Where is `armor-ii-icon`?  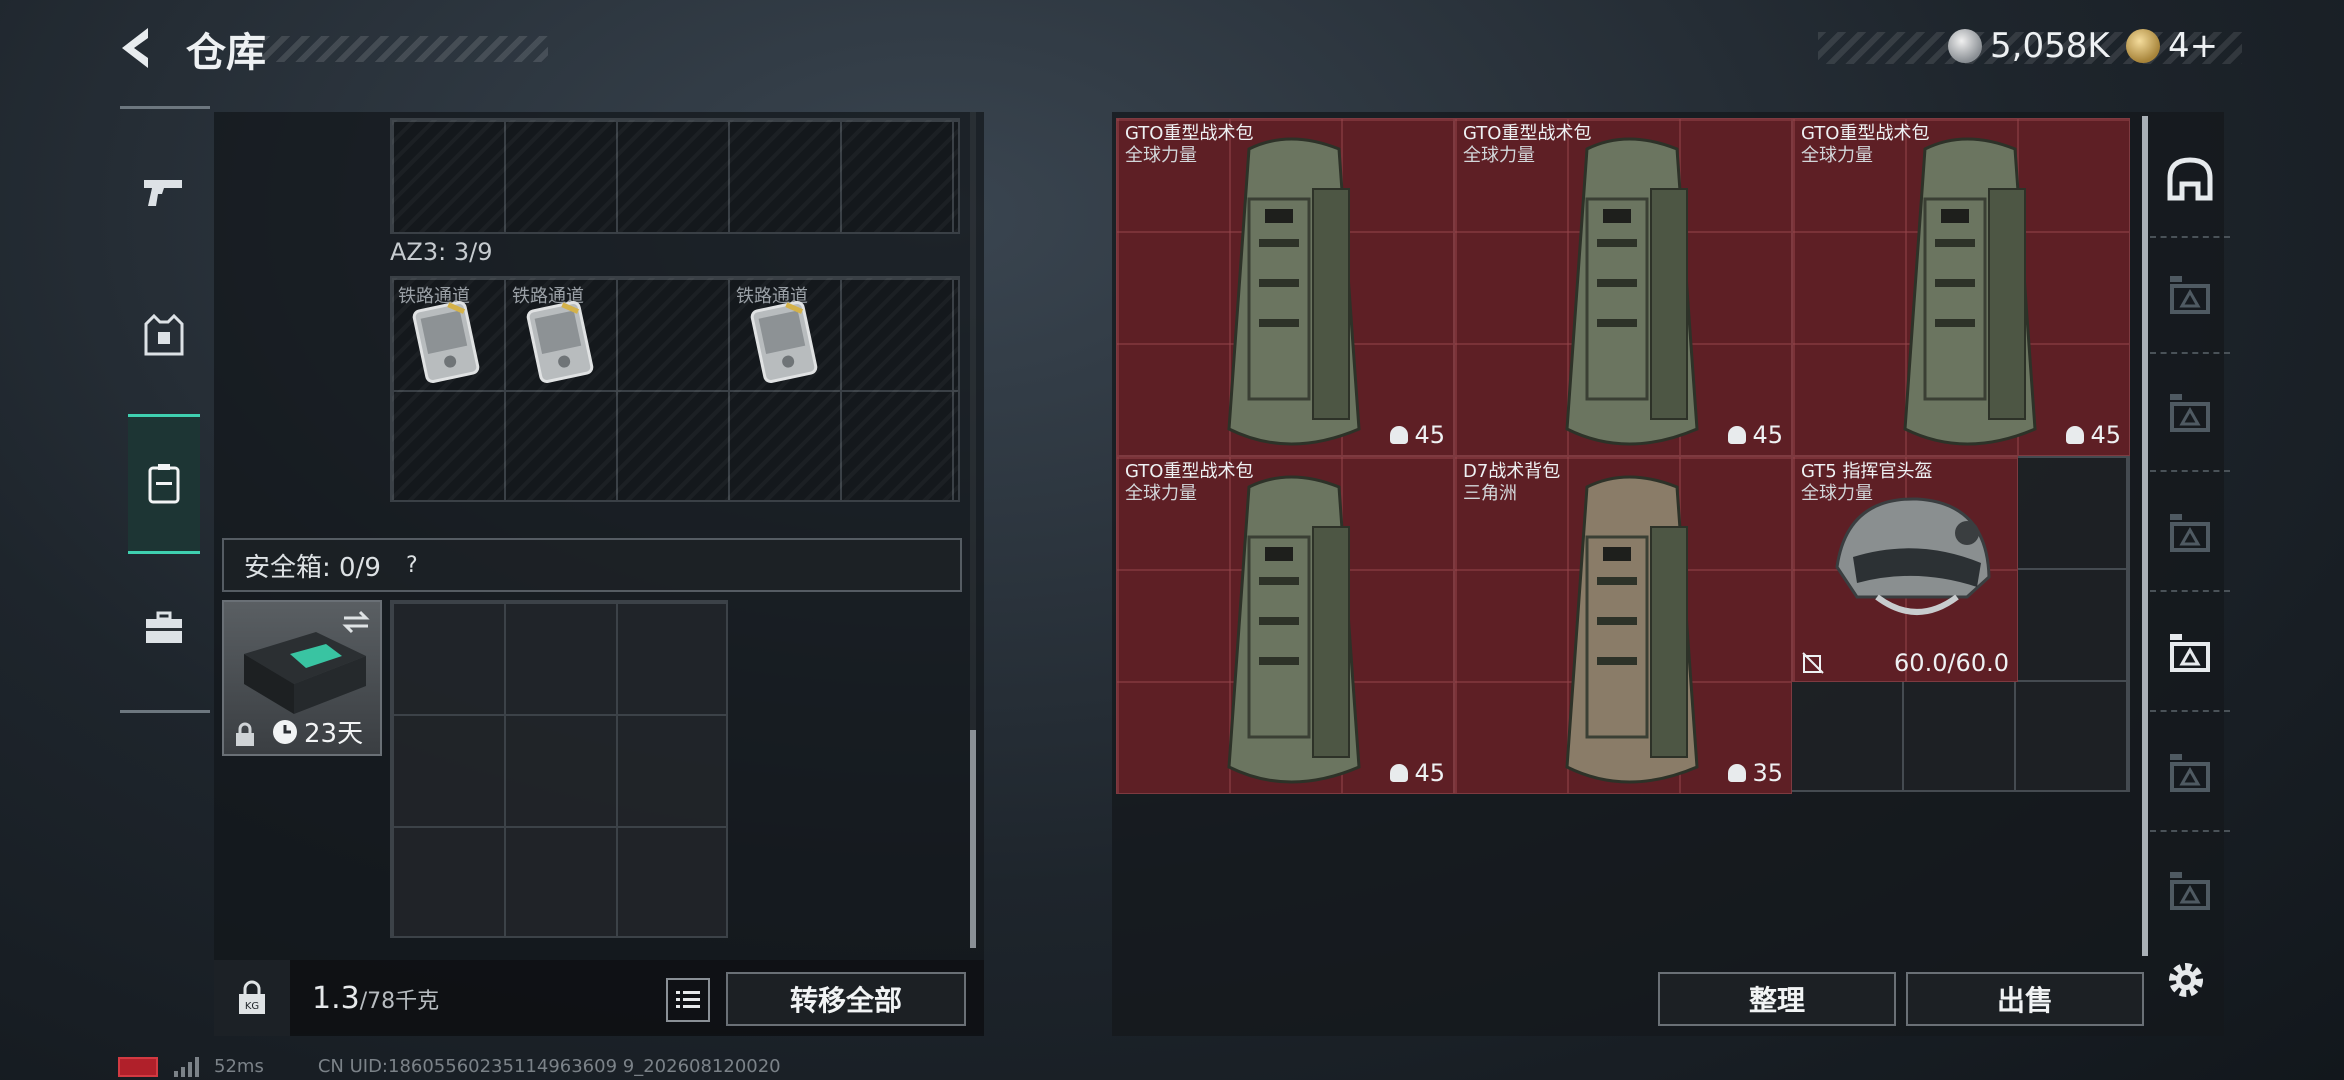
armor-ii-icon is located at coordinates (2190, 653).